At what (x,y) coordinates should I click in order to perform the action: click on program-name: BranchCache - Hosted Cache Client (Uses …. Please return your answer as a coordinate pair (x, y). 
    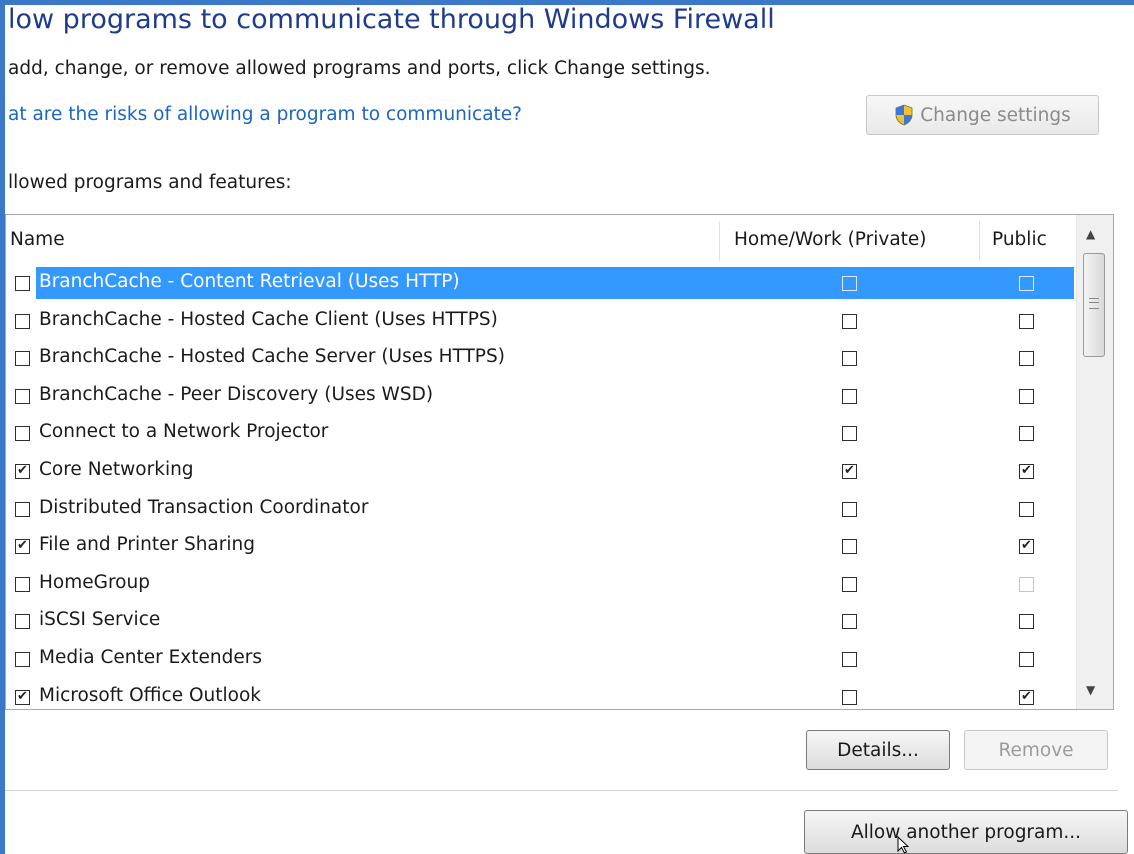
    Looking at the image, I should click on (268, 319).